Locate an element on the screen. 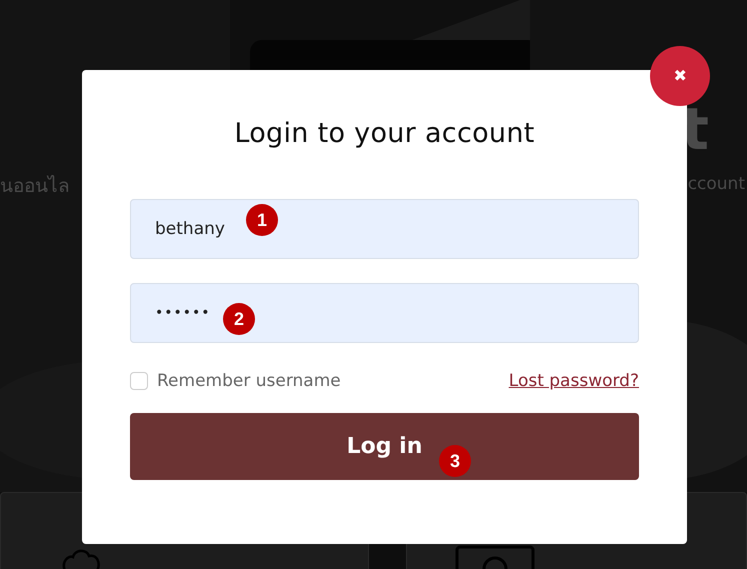 This screenshot has width=747, height=569. login-button: Log in 3 is located at coordinates (384, 446).